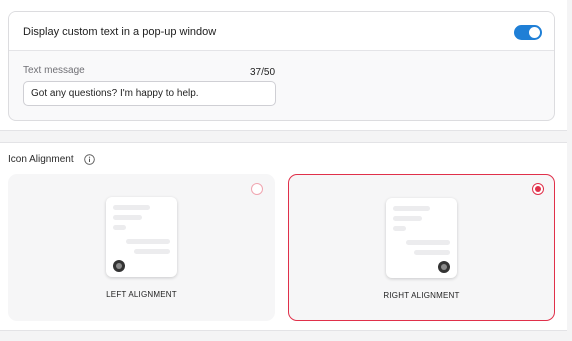 The height and width of the screenshot is (341, 572). Describe the element at coordinates (149, 93) in the screenshot. I see `text-message-input` at that location.